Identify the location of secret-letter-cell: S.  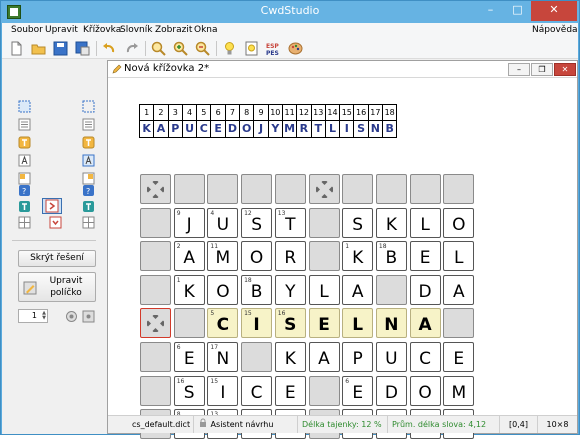
(361, 129).